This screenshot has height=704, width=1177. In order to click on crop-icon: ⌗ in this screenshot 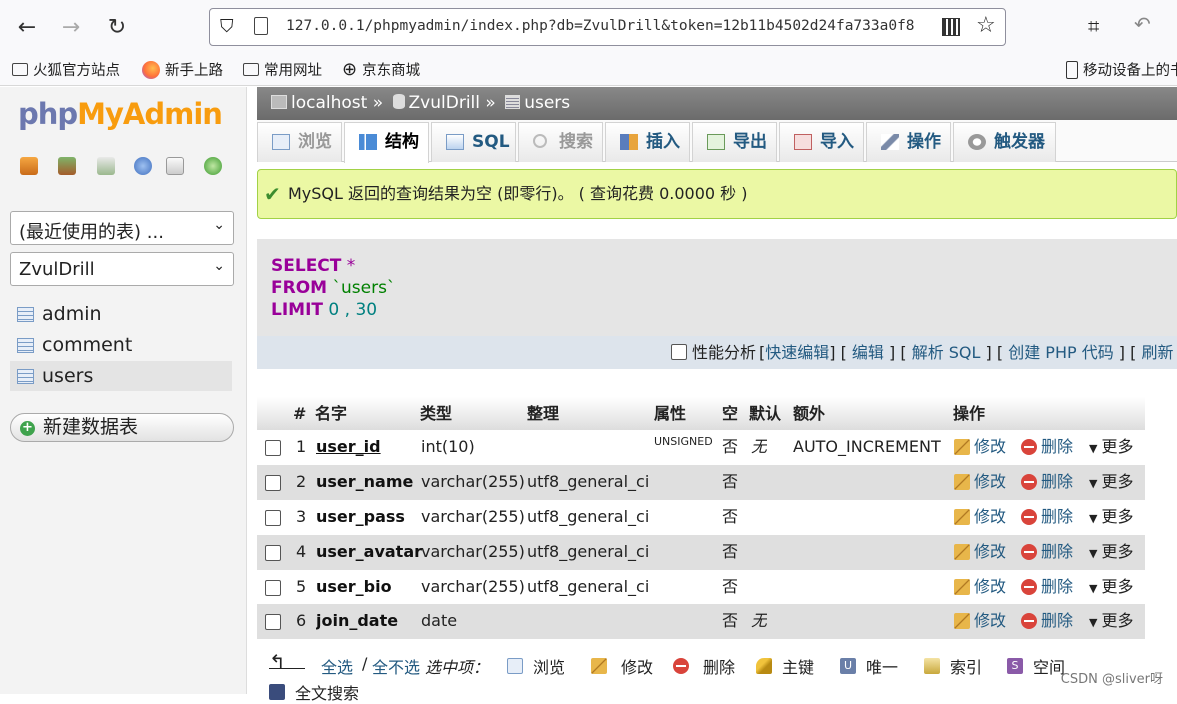, I will do `click(1093, 26)`.